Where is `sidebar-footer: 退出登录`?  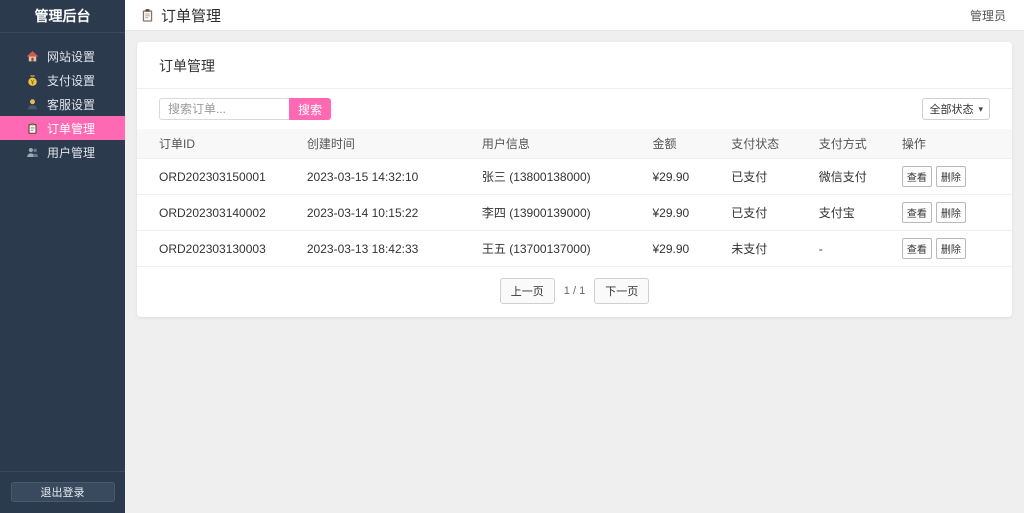
sidebar-footer: 退出登录 is located at coordinates (62, 492).